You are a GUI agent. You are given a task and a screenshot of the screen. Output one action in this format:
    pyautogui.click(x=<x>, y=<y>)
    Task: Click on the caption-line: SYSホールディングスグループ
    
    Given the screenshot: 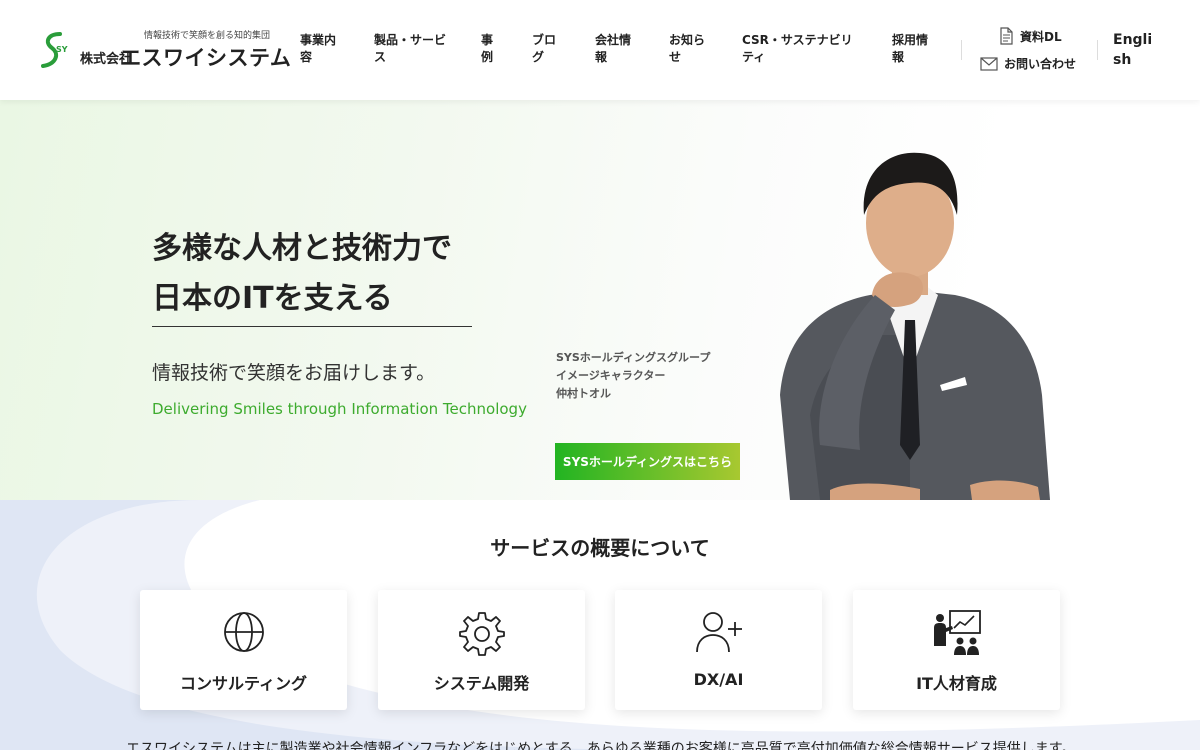 What is the action you would take?
    pyautogui.click(x=633, y=357)
    